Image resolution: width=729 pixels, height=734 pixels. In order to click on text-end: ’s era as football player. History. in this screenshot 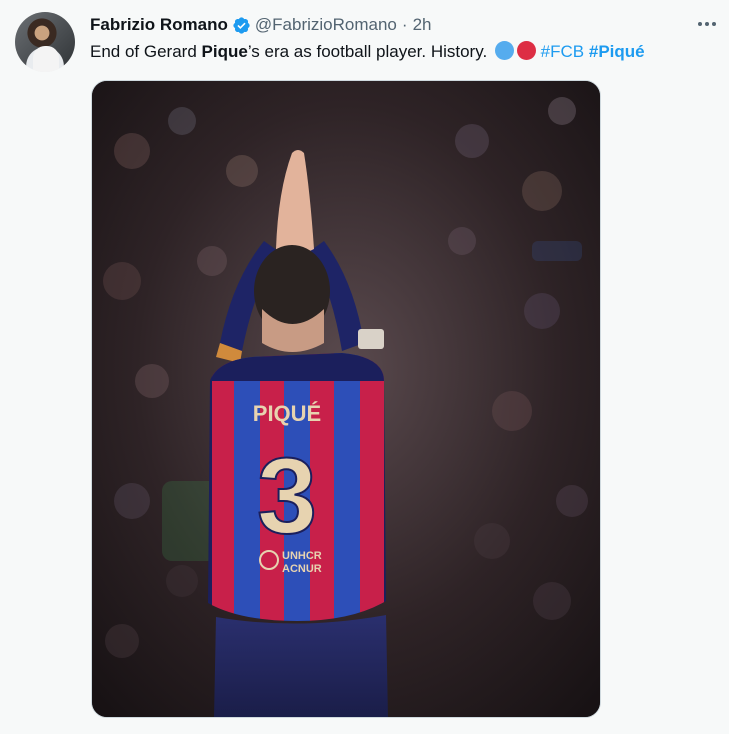, I will do `click(367, 51)`.